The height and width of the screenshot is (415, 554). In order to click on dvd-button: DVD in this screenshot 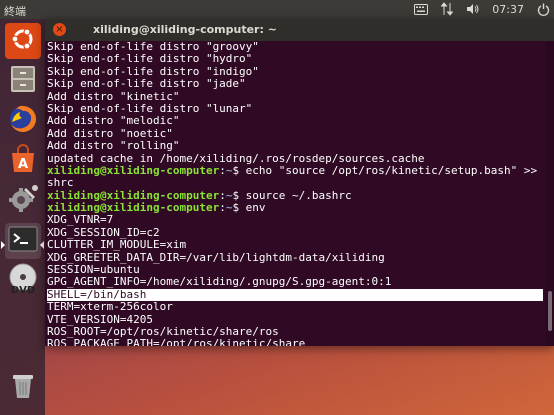, I will do `click(23, 281)`.